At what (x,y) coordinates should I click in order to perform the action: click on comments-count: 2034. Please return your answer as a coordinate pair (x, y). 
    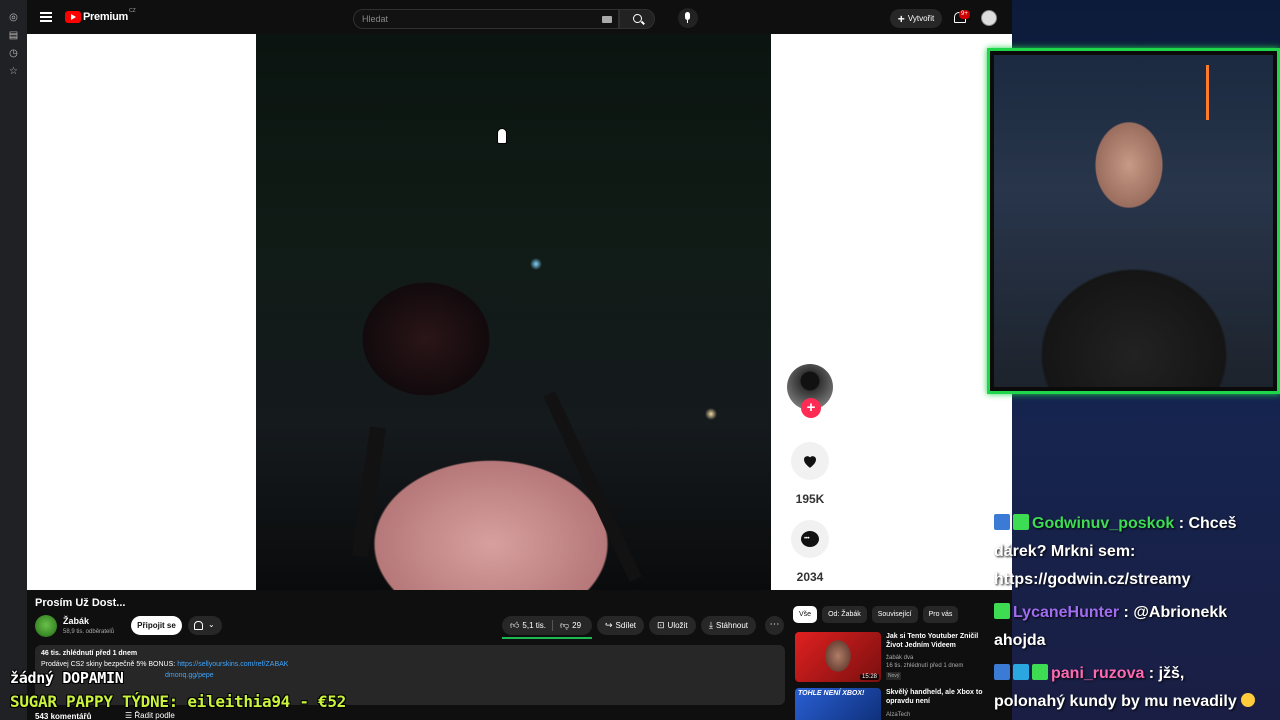
    Looking at the image, I should click on (810, 577).